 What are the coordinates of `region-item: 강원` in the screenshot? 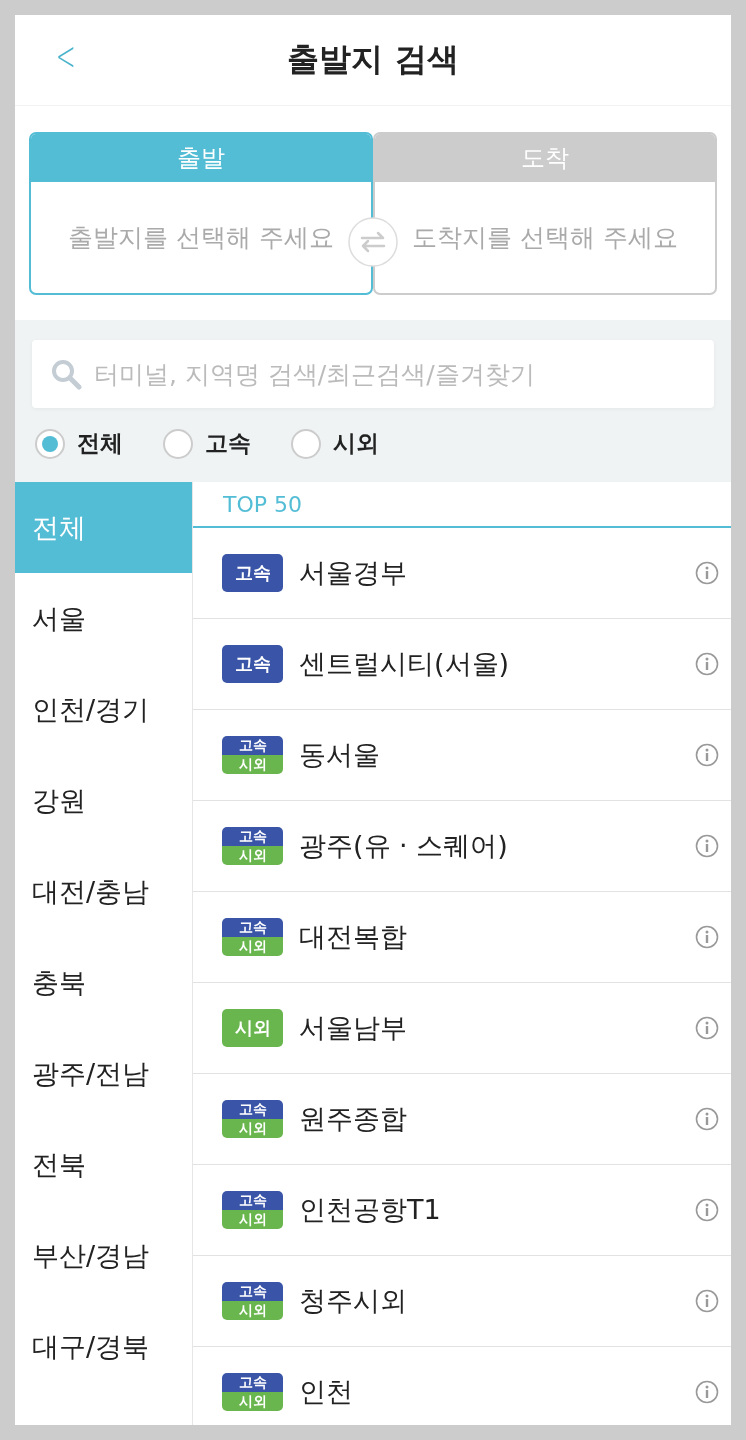 It's located at (103, 800).